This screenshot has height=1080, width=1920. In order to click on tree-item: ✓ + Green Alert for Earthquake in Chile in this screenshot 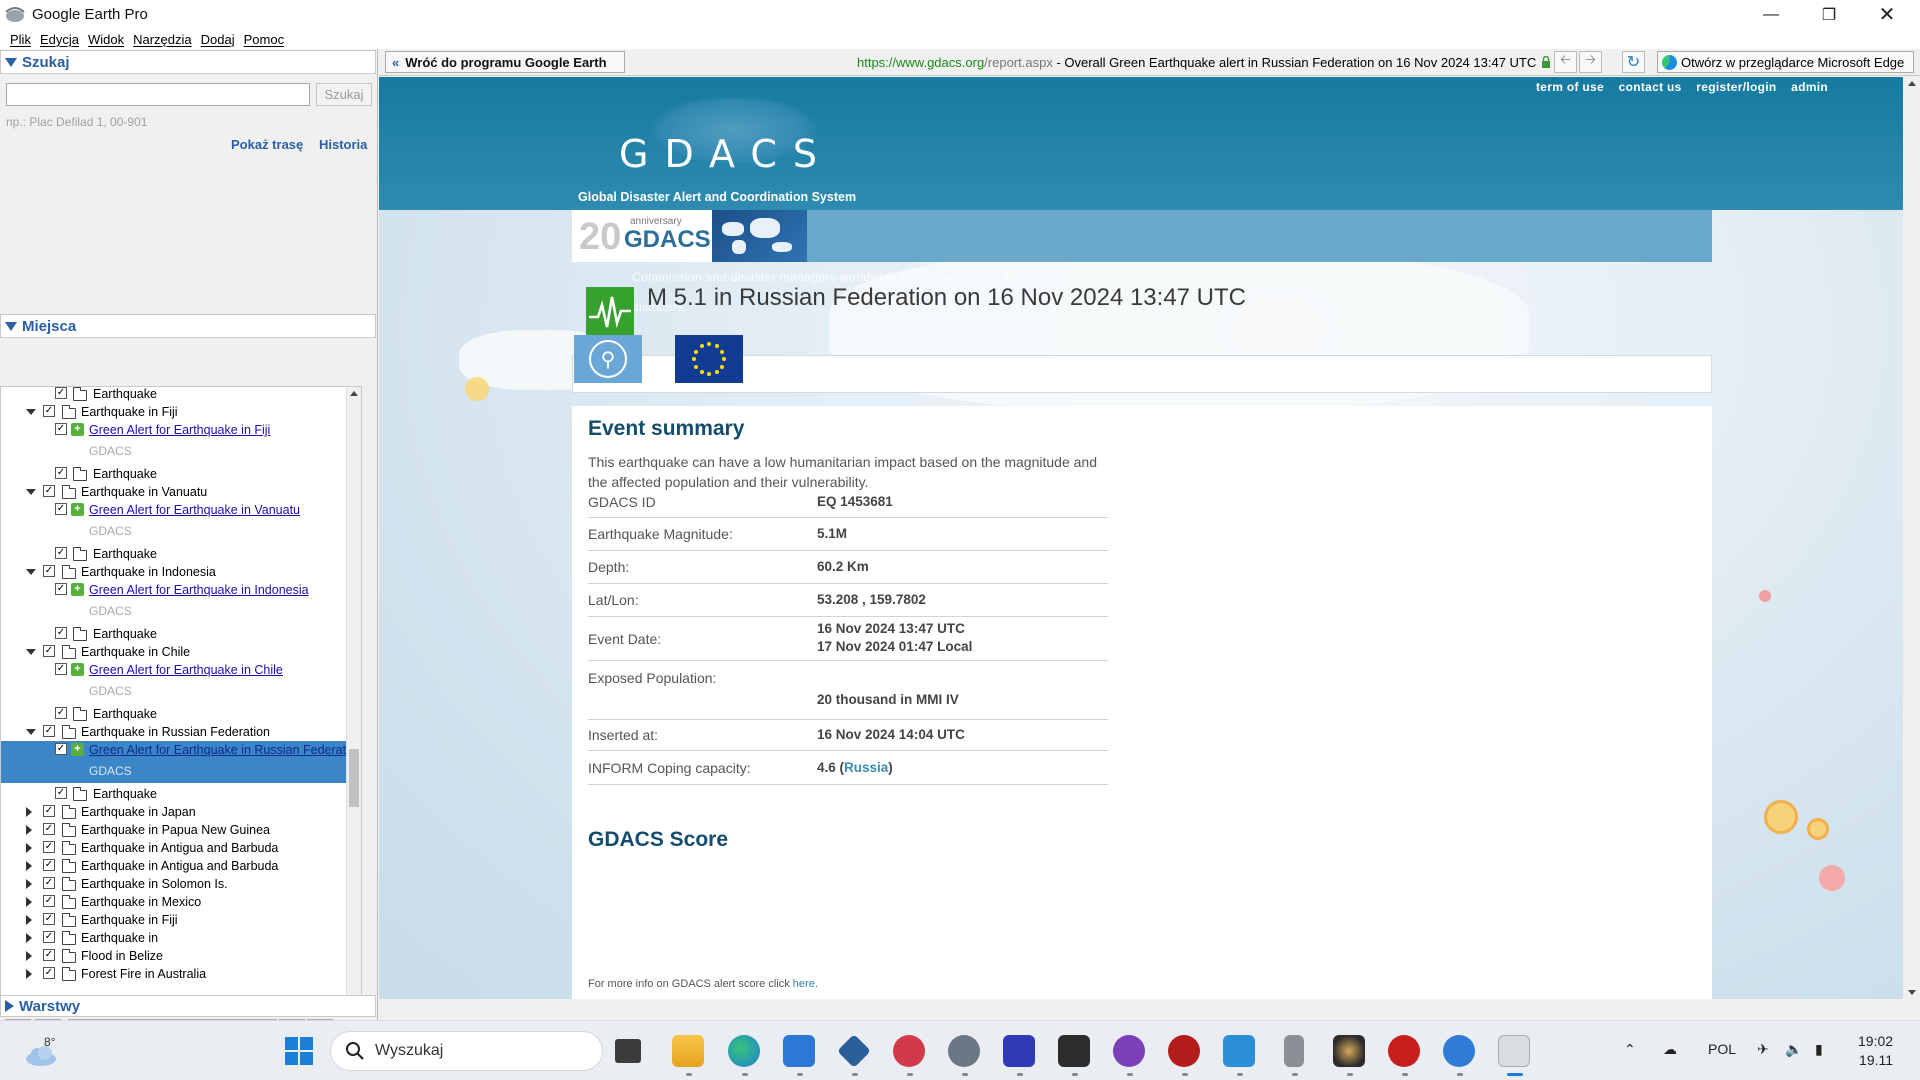, I will do `click(181, 670)`.